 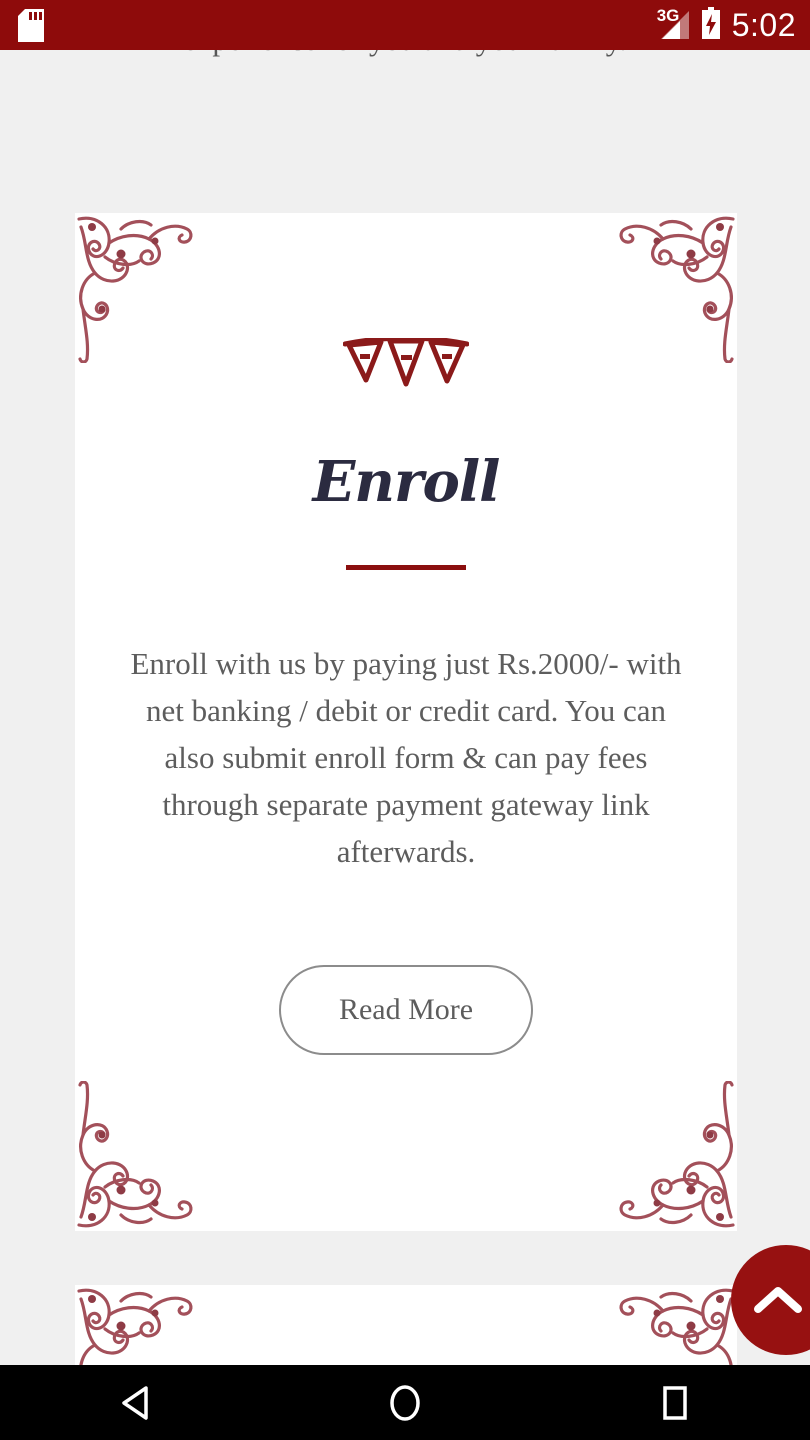 What do you see at coordinates (711, 25) in the screenshot?
I see `battery-charging-icon` at bounding box center [711, 25].